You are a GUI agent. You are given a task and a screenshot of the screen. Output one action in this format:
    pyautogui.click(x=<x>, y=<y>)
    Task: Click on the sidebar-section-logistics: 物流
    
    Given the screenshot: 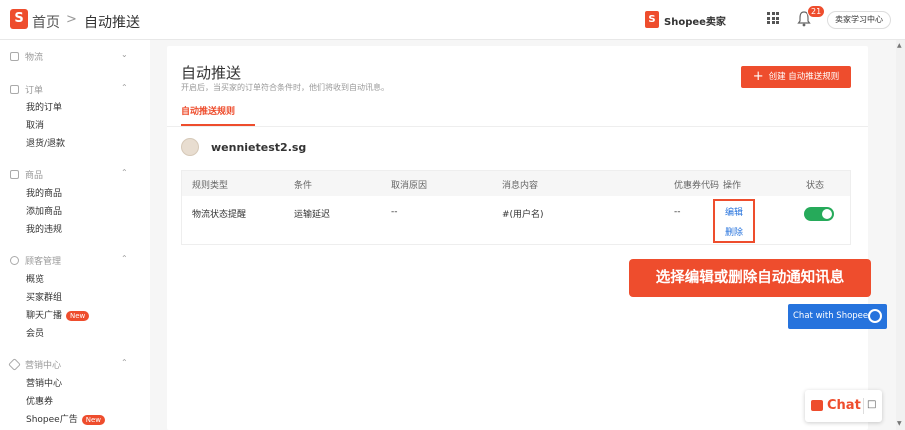 What is the action you would take?
    pyautogui.click(x=26, y=56)
    